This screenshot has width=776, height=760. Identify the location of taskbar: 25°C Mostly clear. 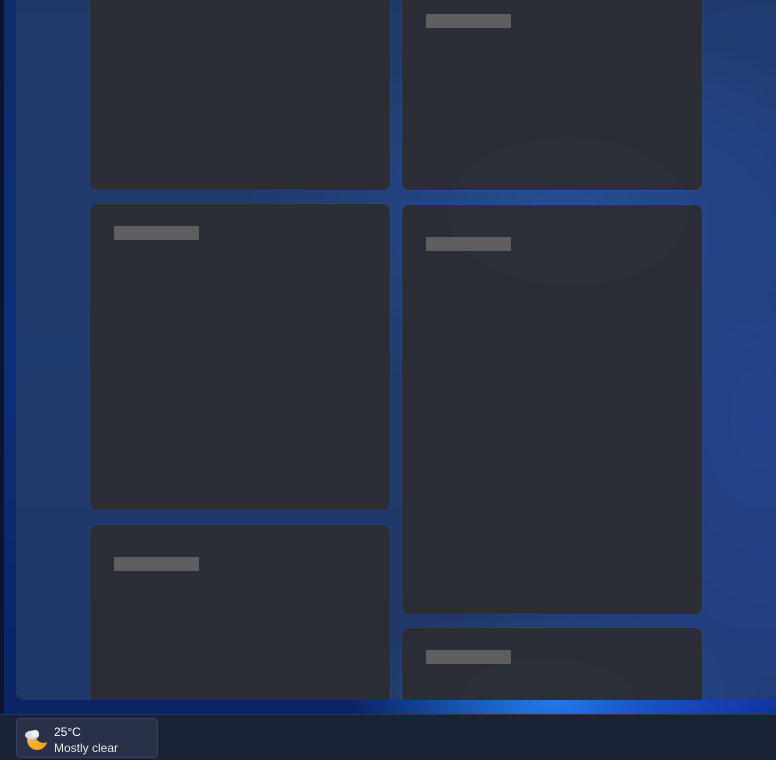
(388, 737).